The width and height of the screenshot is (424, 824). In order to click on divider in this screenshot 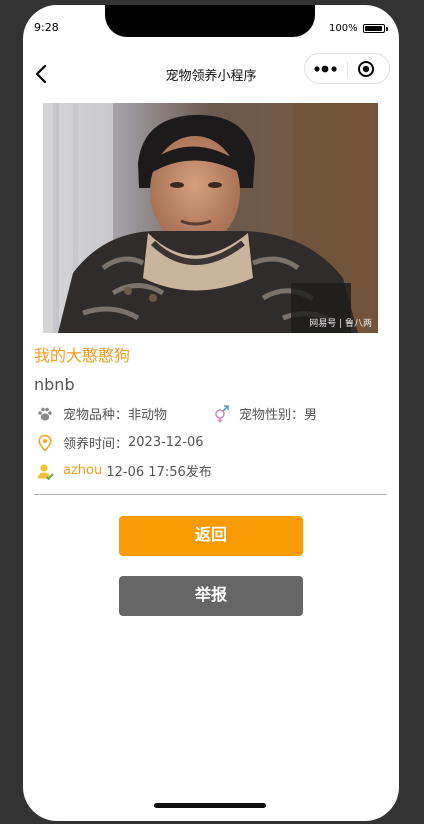, I will do `click(210, 494)`.